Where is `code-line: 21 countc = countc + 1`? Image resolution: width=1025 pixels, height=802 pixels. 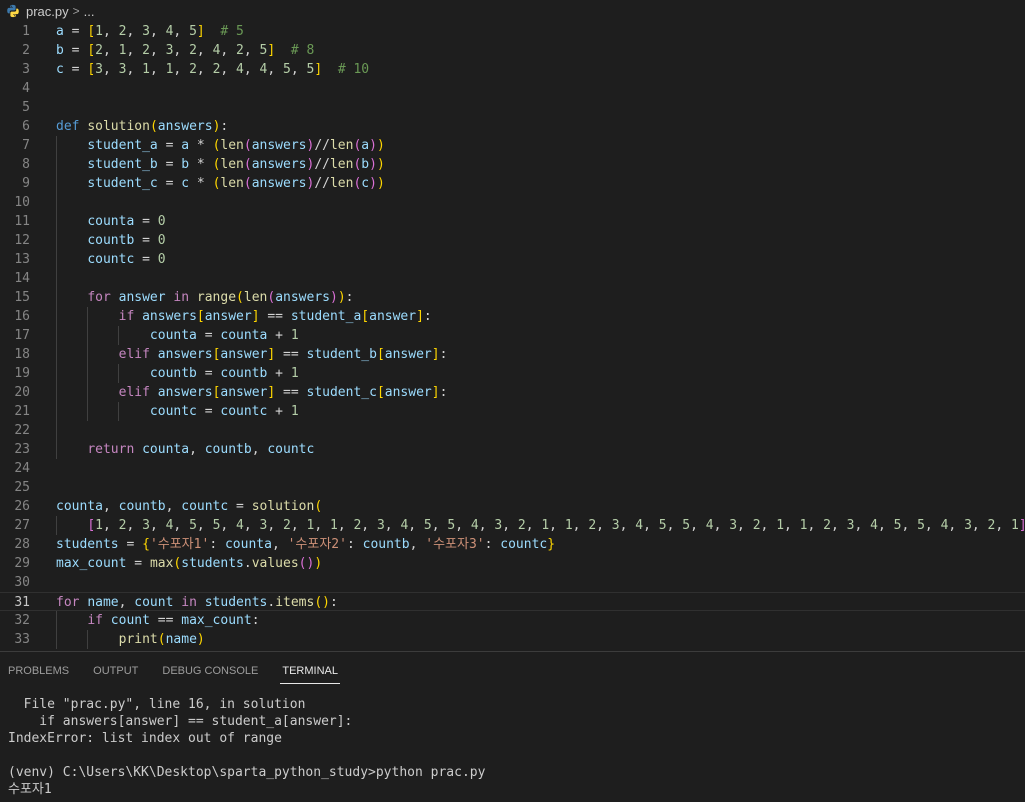 code-line: 21 countc = countc + 1 is located at coordinates (512, 411).